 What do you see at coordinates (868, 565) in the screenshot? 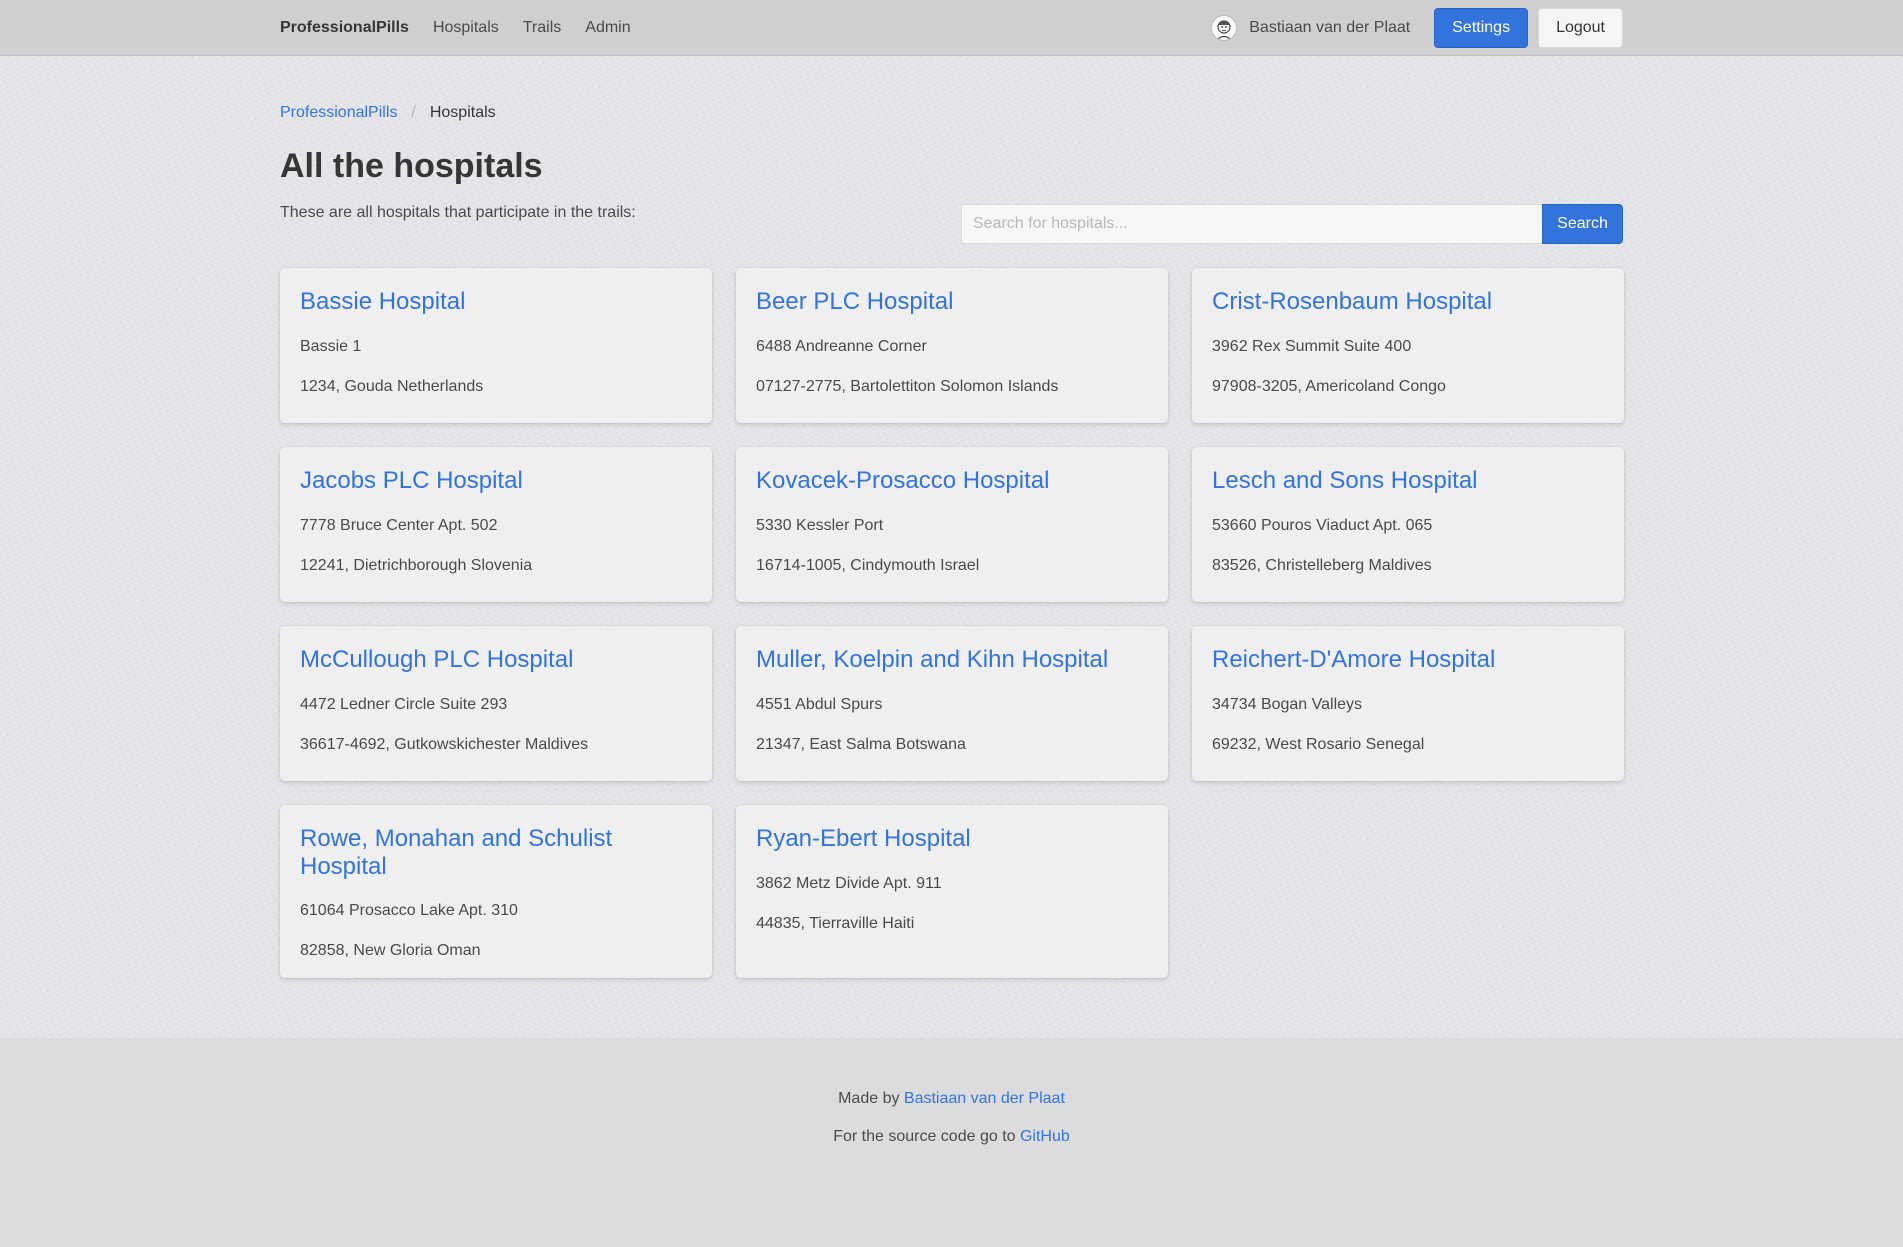
I see `hospital-city: 16714-1005, Cindymouth Israel` at bounding box center [868, 565].